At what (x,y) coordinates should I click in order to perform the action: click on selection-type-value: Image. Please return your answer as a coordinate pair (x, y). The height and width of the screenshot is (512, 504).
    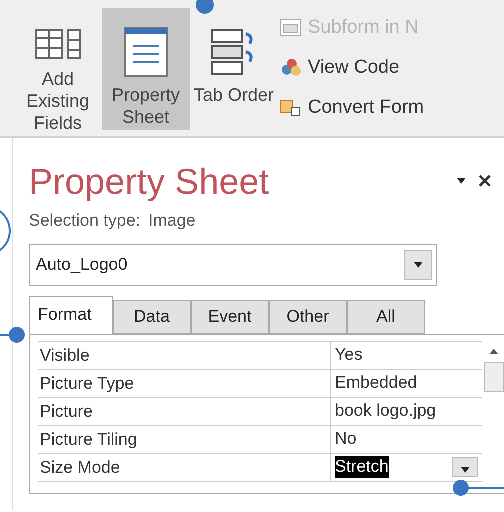
    Looking at the image, I should click on (172, 221).